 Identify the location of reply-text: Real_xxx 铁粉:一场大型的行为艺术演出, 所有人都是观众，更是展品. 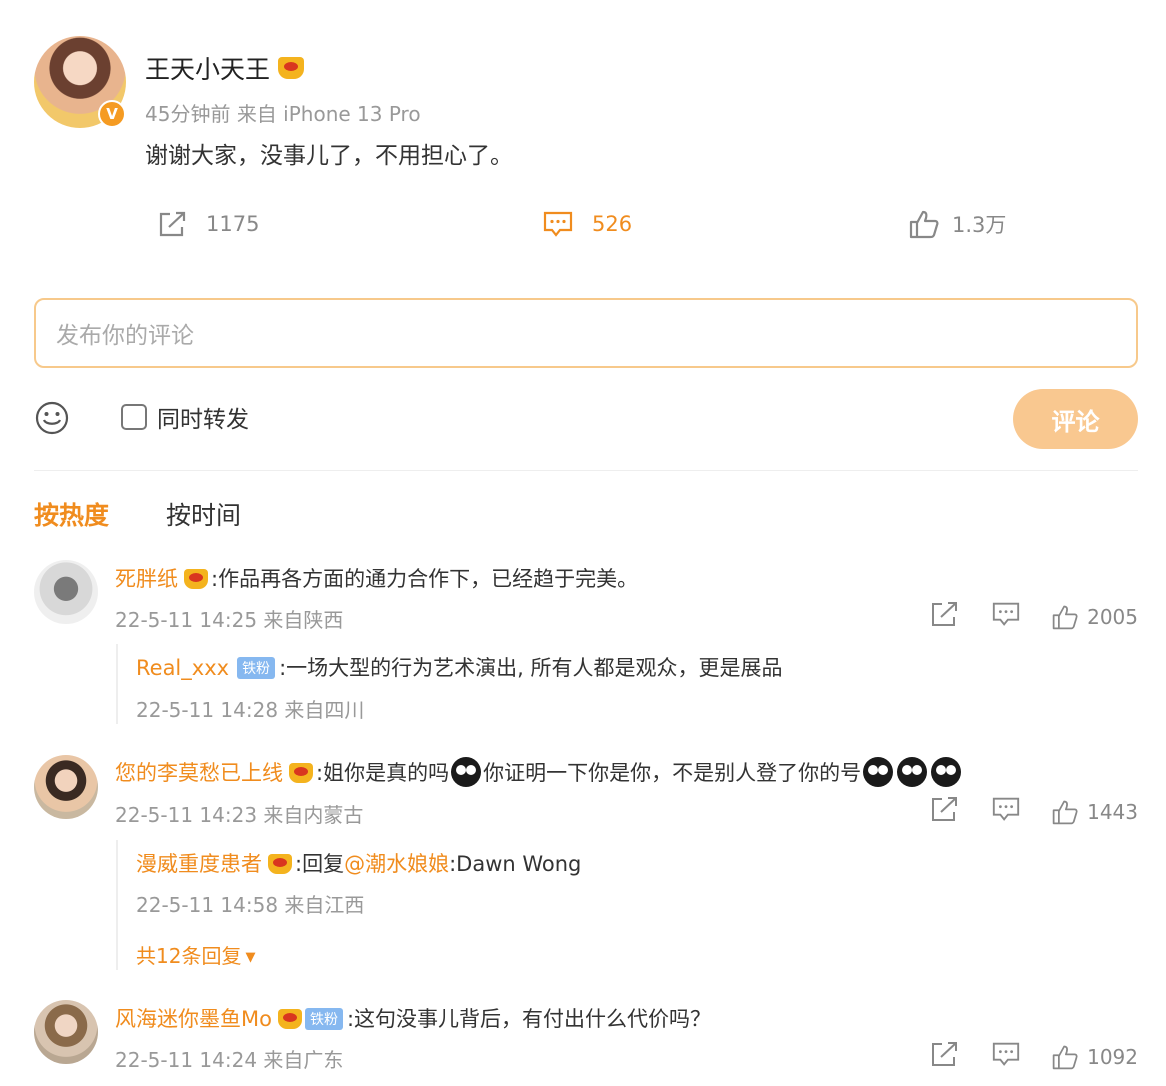
(459, 667).